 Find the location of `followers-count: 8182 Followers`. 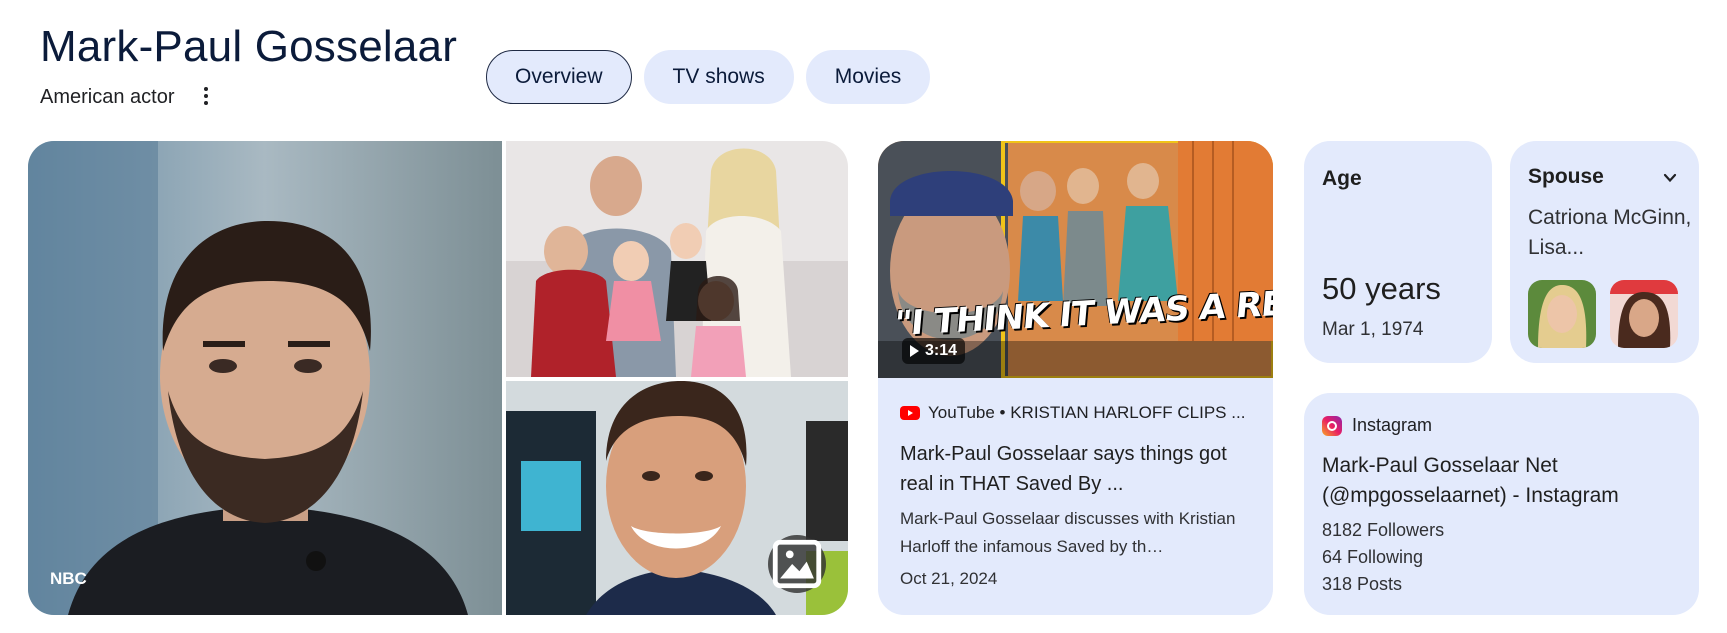

followers-count: 8182 Followers is located at coordinates (1383, 530).